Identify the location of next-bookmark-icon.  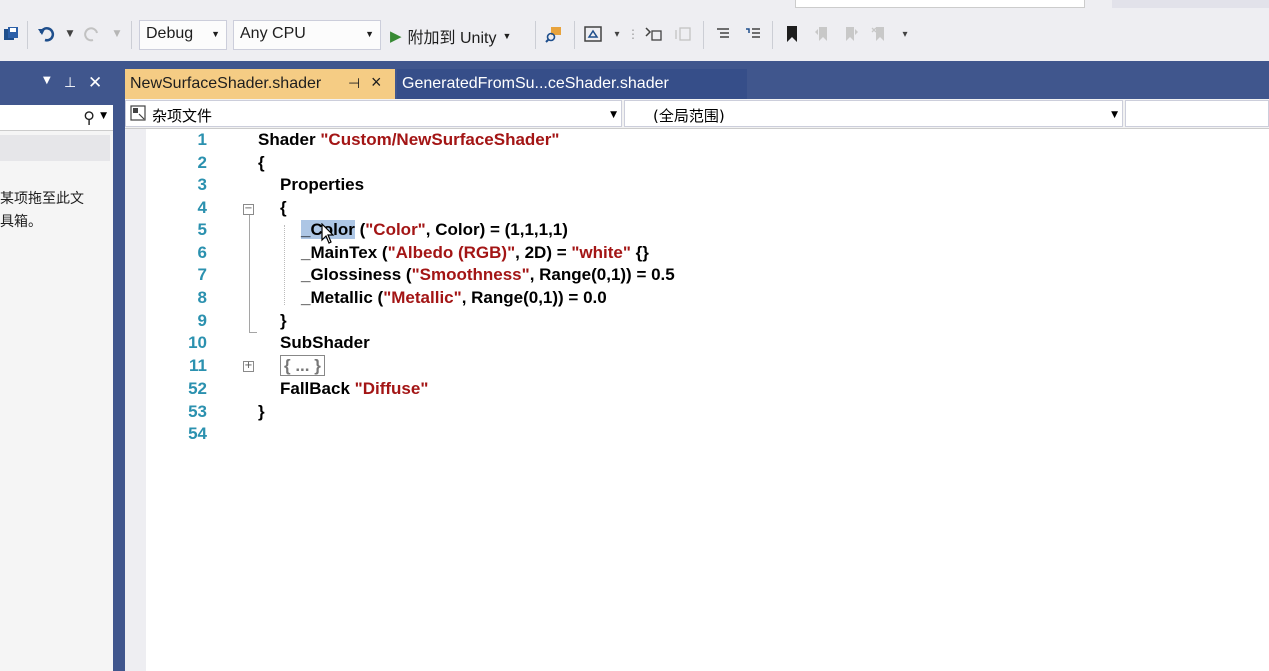
(851, 34).